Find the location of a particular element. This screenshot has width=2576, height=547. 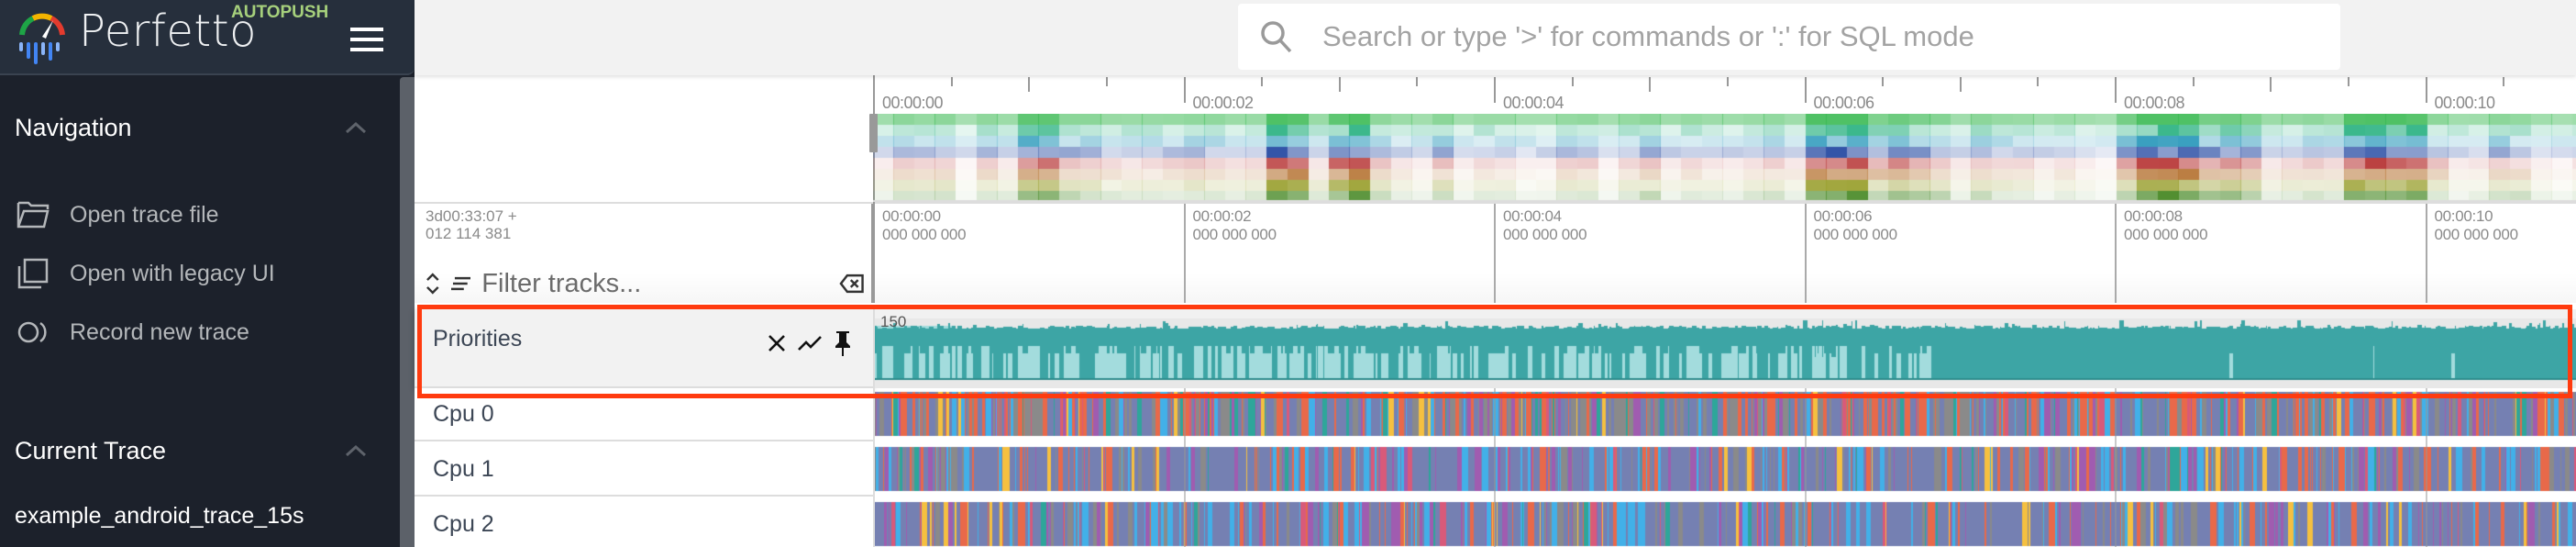

app-brand: Perfetto is located at coordinates (168, 31).